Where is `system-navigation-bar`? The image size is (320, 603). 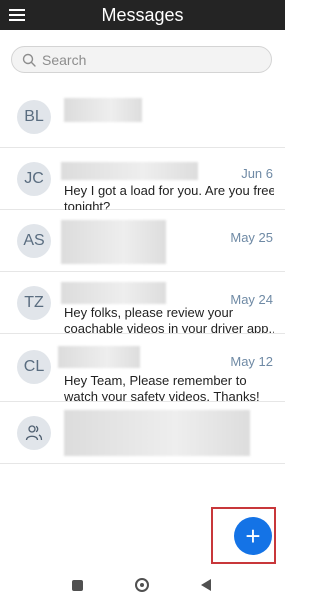 system-navigation-bar is located at coordinates (142, 586).